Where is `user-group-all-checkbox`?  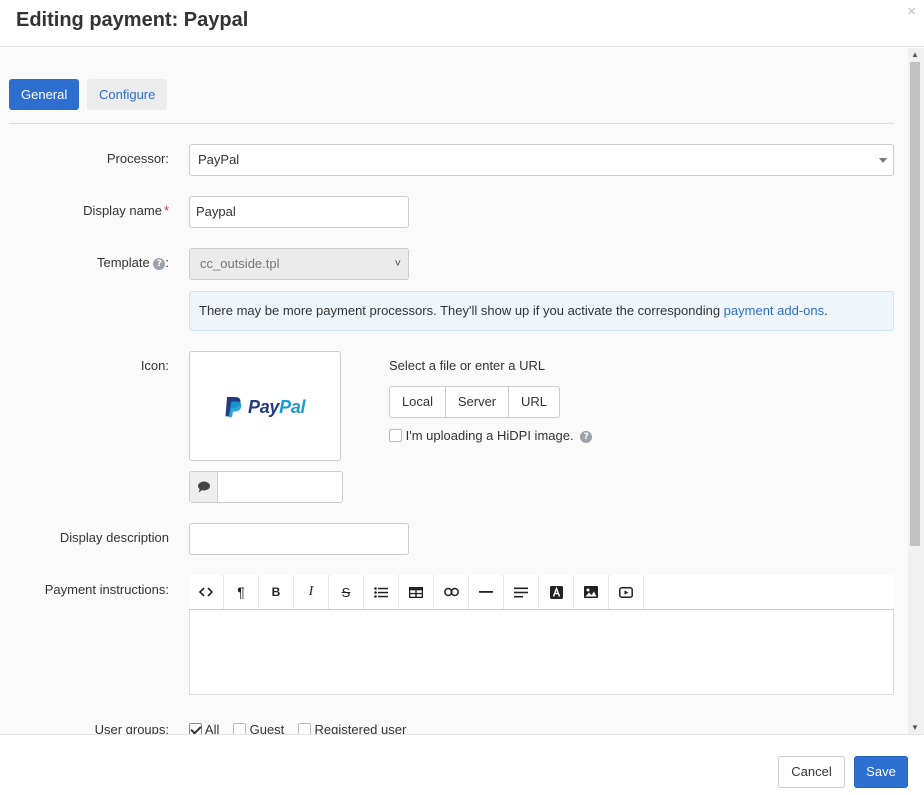
user-group-all-checkbox is located at coordinates (195, 728).